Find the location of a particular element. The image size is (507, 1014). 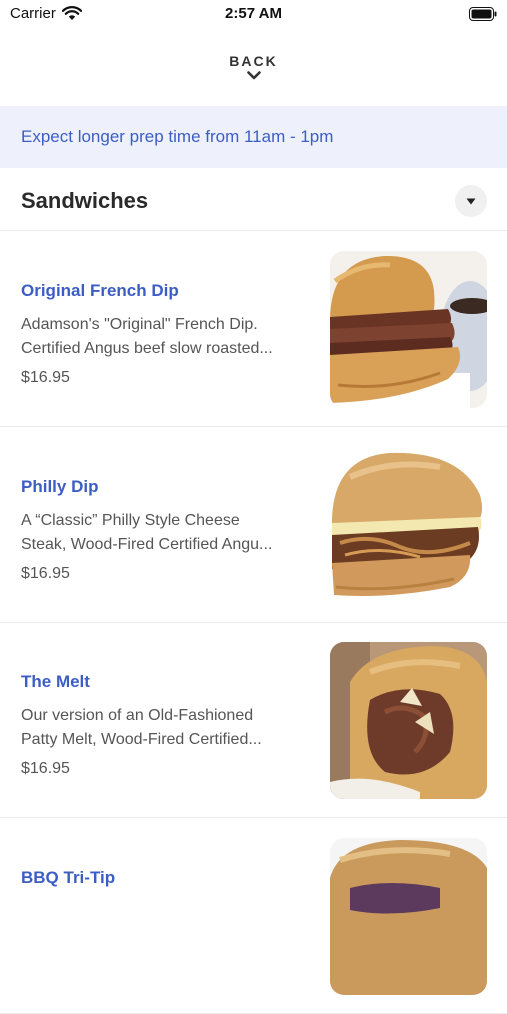

back-button: BACK is located at coordinates (253, 71).